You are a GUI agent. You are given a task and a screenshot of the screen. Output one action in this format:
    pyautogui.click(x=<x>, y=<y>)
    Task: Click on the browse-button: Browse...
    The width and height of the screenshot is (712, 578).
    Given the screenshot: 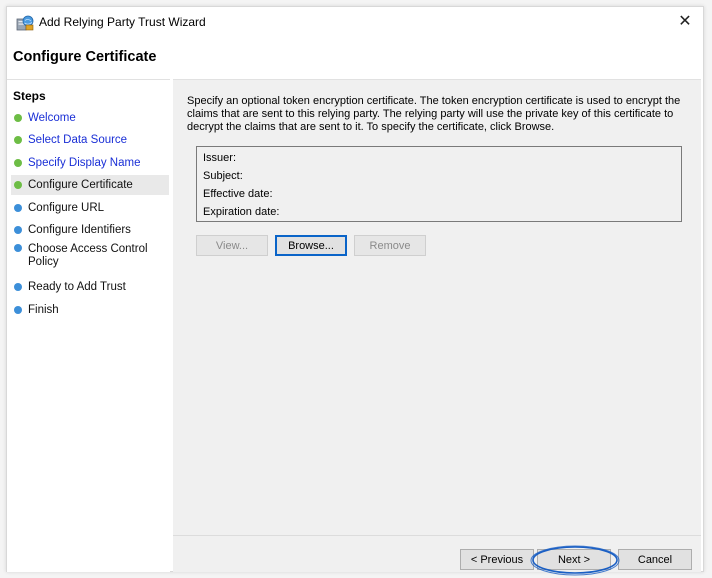 What is the action you would take?
    pyautogui.click(x=311, y=245)
    